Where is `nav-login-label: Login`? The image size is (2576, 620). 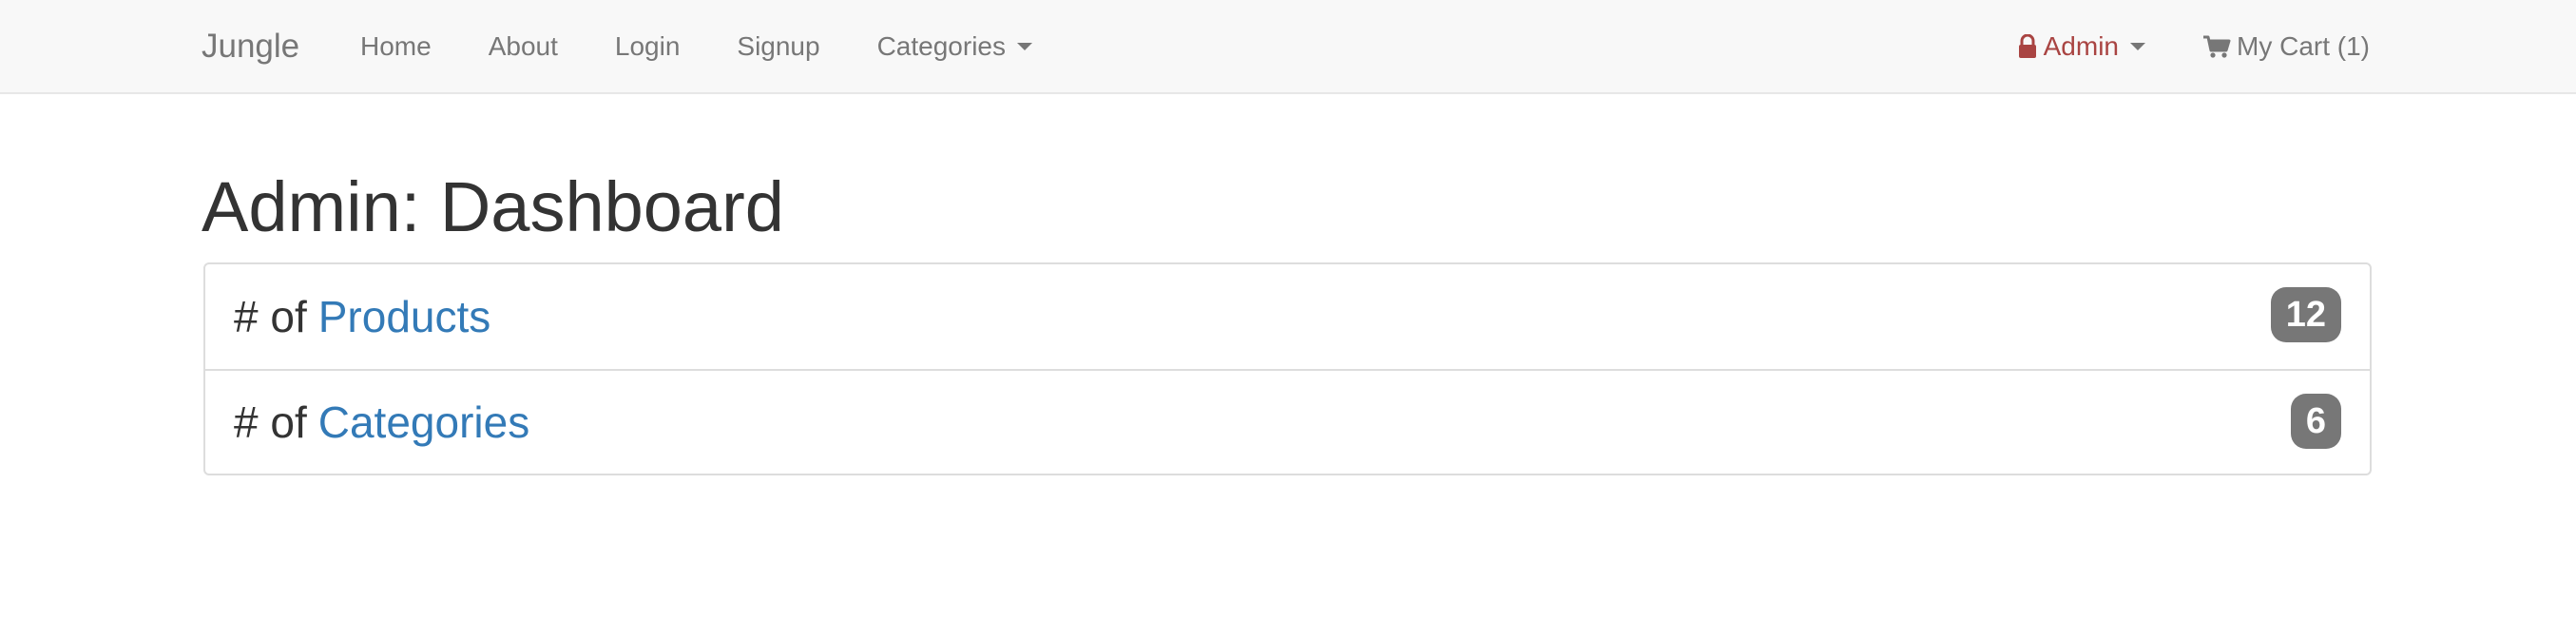 nav-login-label: Login is located at coordinates (648, 45).